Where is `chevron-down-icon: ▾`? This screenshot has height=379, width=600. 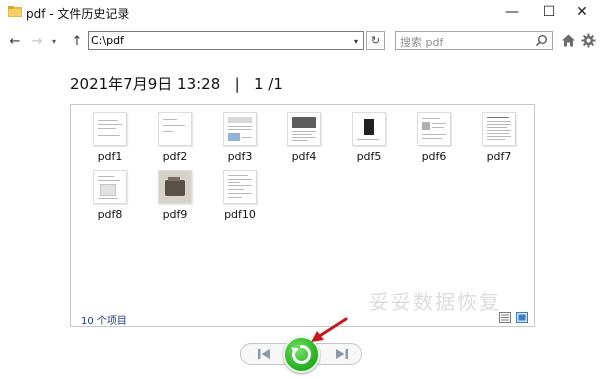 chevron-down-icon: ▾ is located at coordinates (53, 41).